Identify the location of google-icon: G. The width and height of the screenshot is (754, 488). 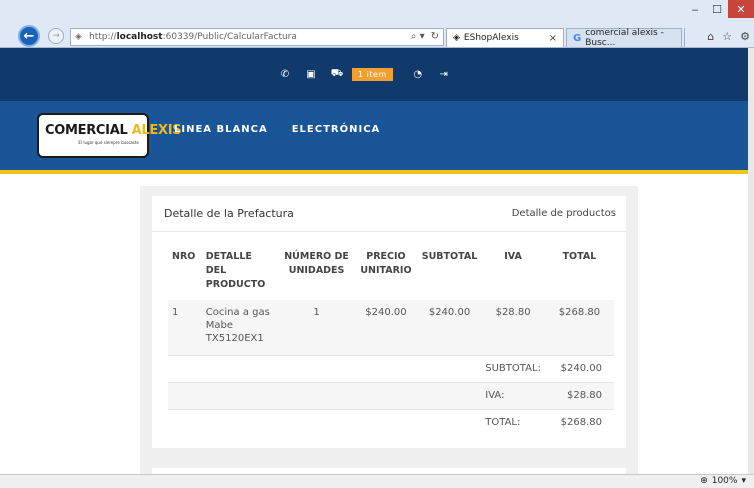
(577, 38).